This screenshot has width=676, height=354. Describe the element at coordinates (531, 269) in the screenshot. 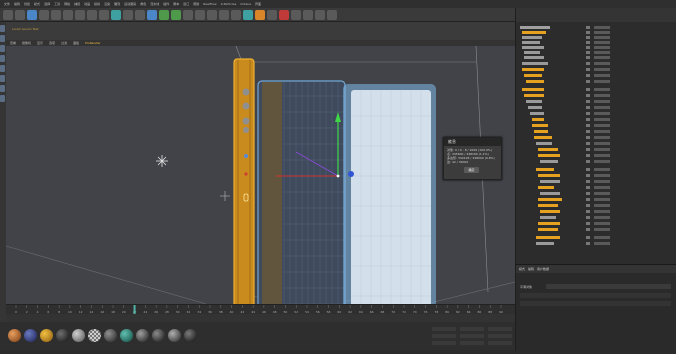

I see `tab-edit: 编辑` at that location.